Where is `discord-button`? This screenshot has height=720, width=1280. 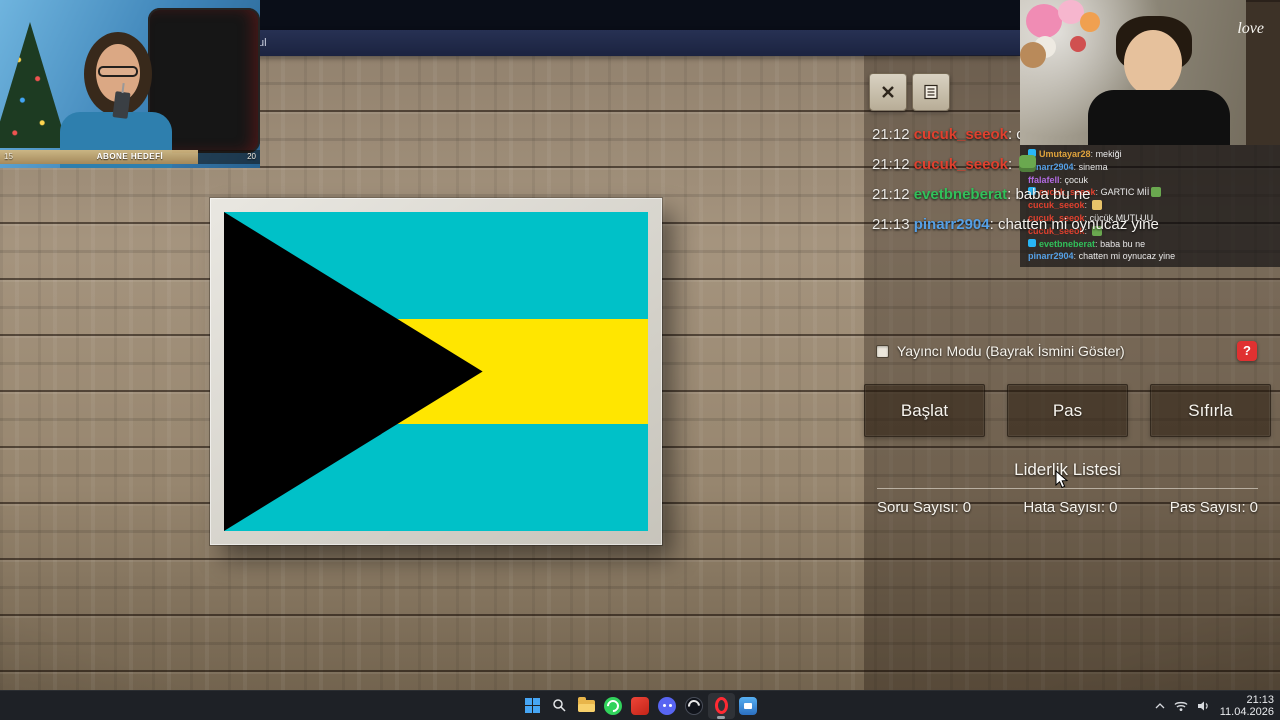 discord-button is located at coordinates (667, 706).